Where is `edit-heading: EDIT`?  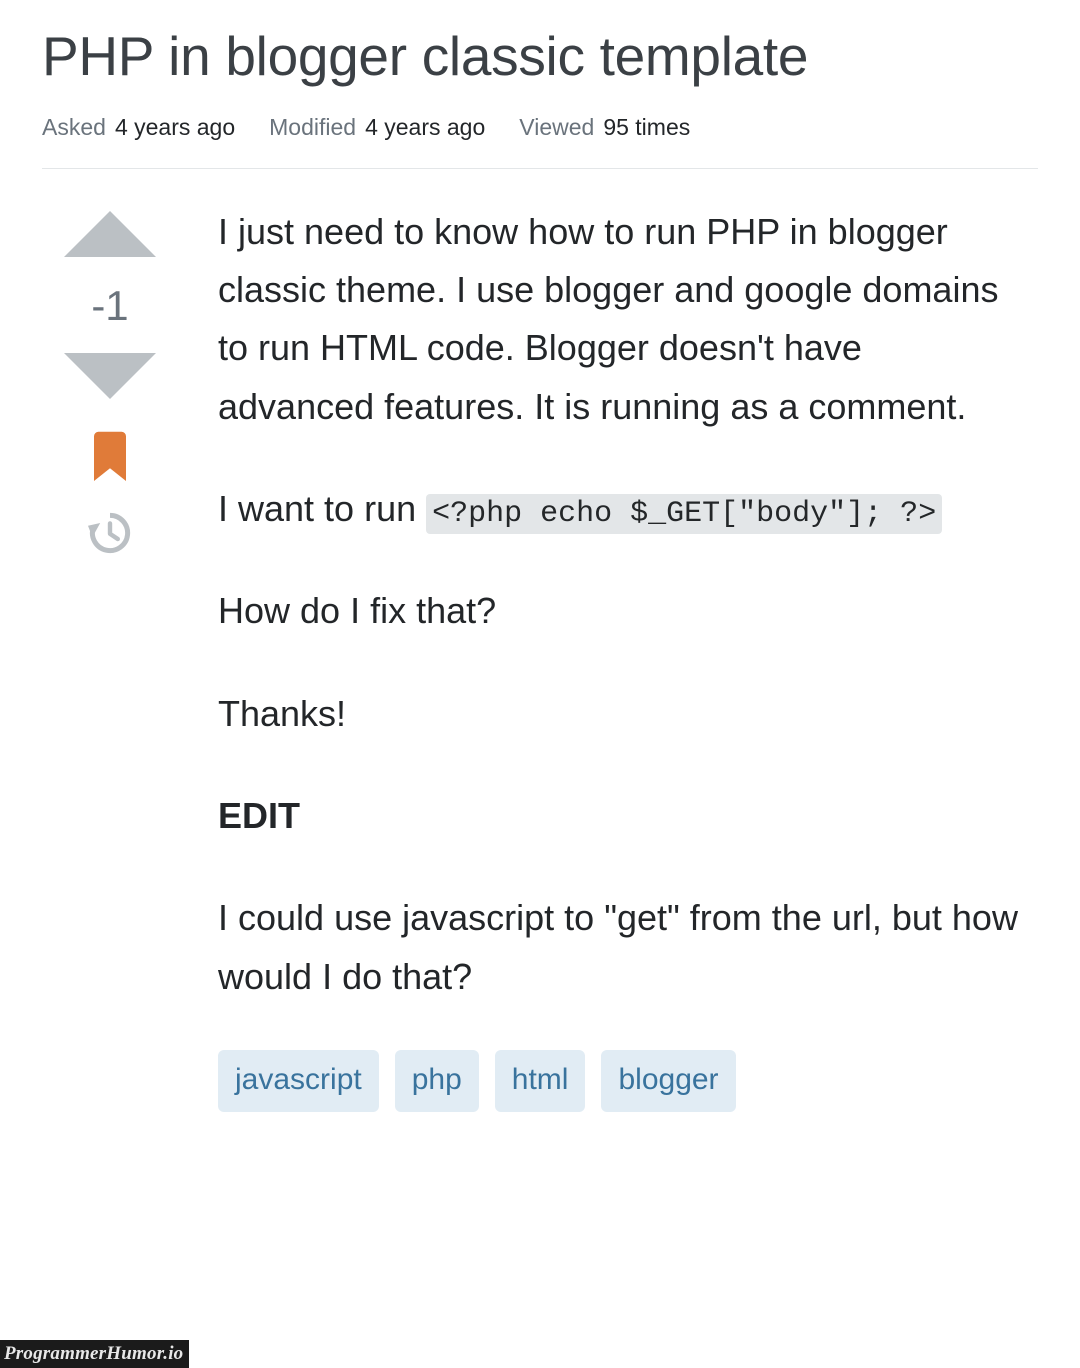 edit-heading: EDIT is located at coordinates (259, 816).